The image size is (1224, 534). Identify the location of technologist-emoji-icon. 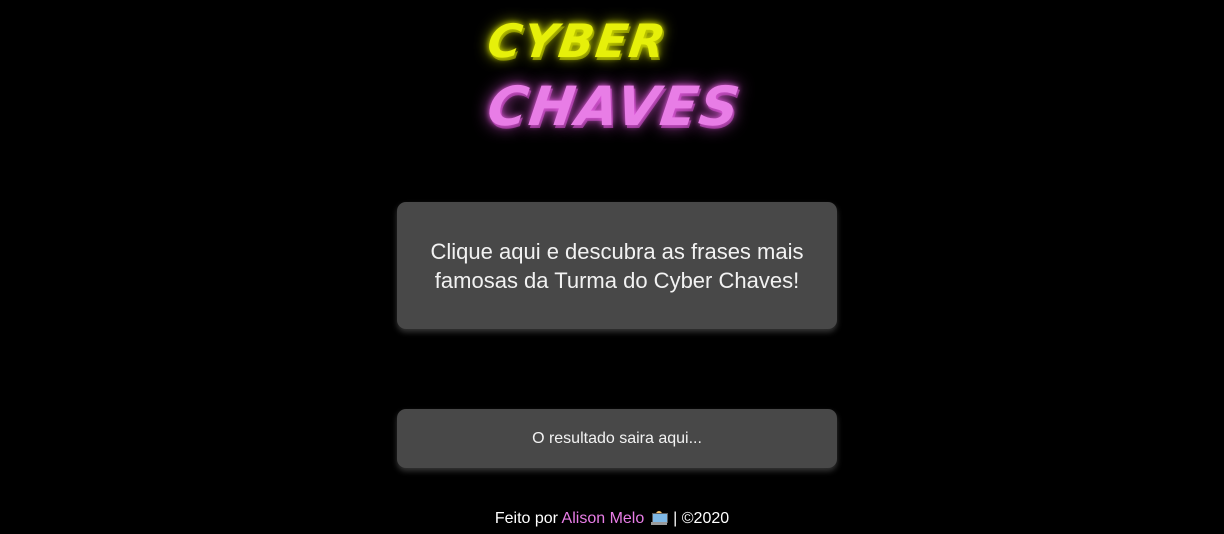
(659, 518).